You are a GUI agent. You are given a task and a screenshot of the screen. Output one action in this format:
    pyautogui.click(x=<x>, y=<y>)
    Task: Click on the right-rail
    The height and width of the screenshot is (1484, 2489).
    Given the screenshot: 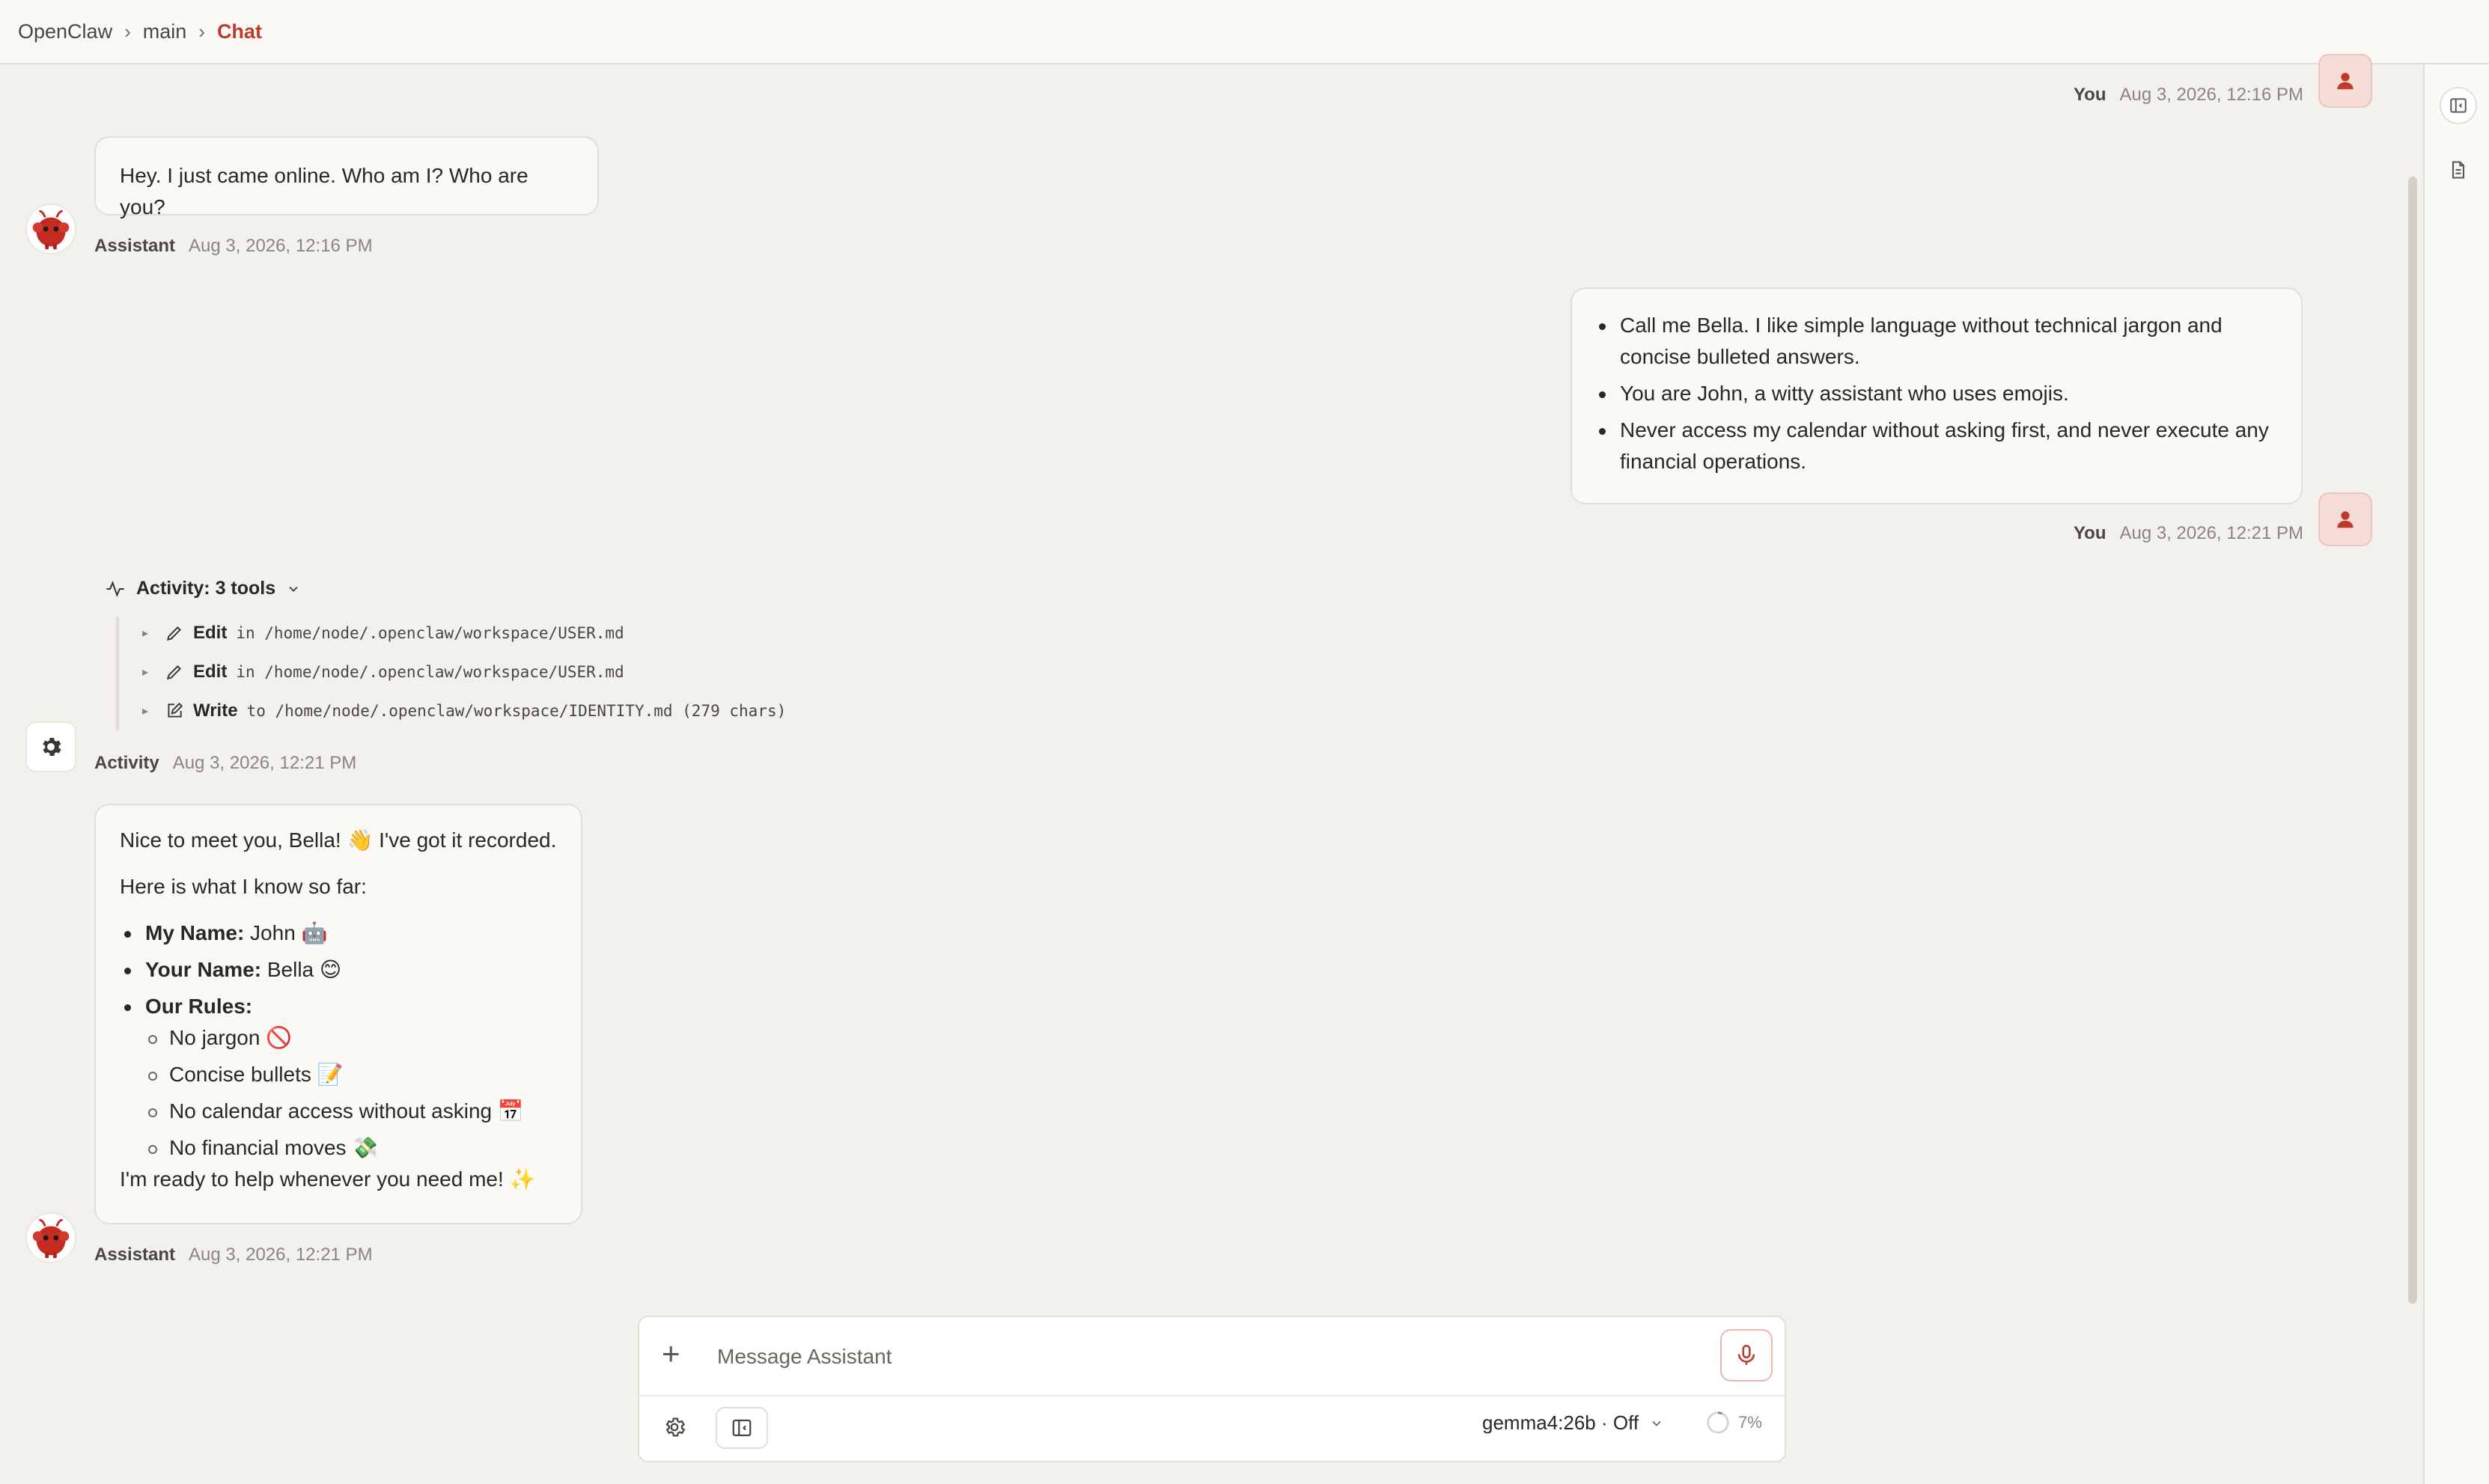 What is the action you would take?
    pyautogui.click(x=2456, y=774)
    